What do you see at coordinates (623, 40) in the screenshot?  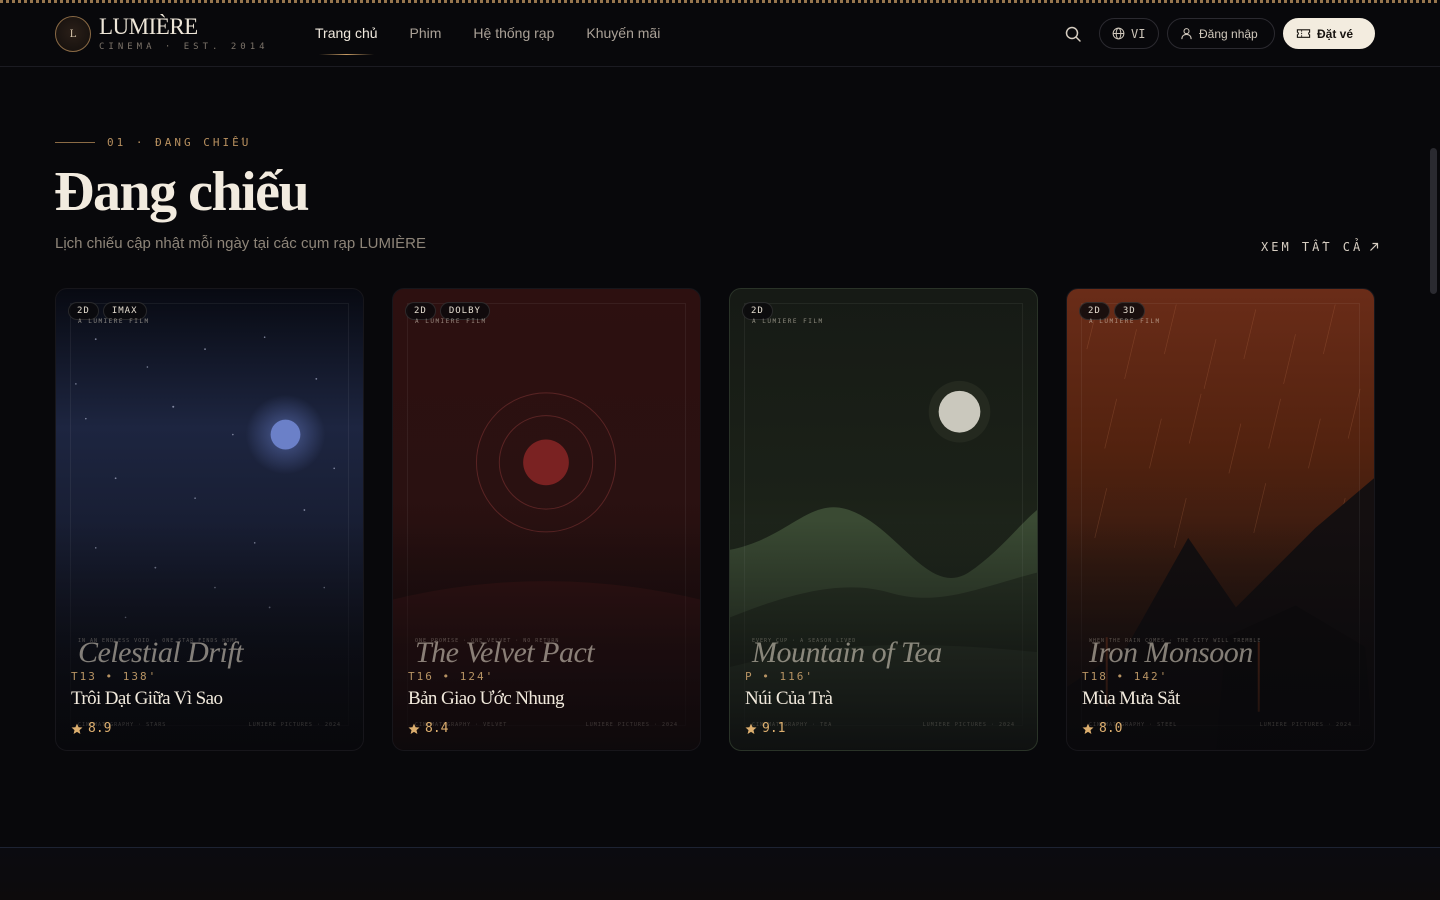 I see `nav-item-promotions: Khuyến mãi` at bounding box center [623, 40].